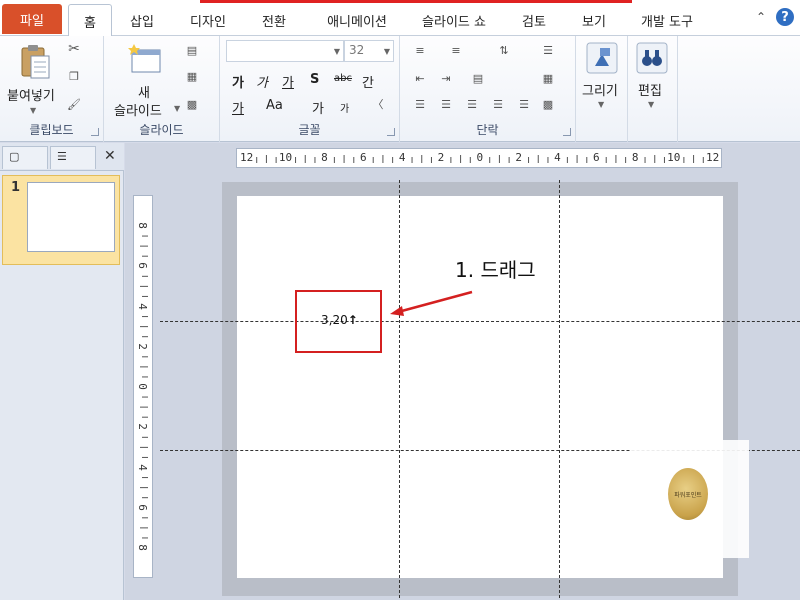 This screenshot has width=800, height=600. What do you see at coordinates (504, 51) in the screenshot?
I see `line-spacing-icon: ⇅` at bounding box center [504, 51].